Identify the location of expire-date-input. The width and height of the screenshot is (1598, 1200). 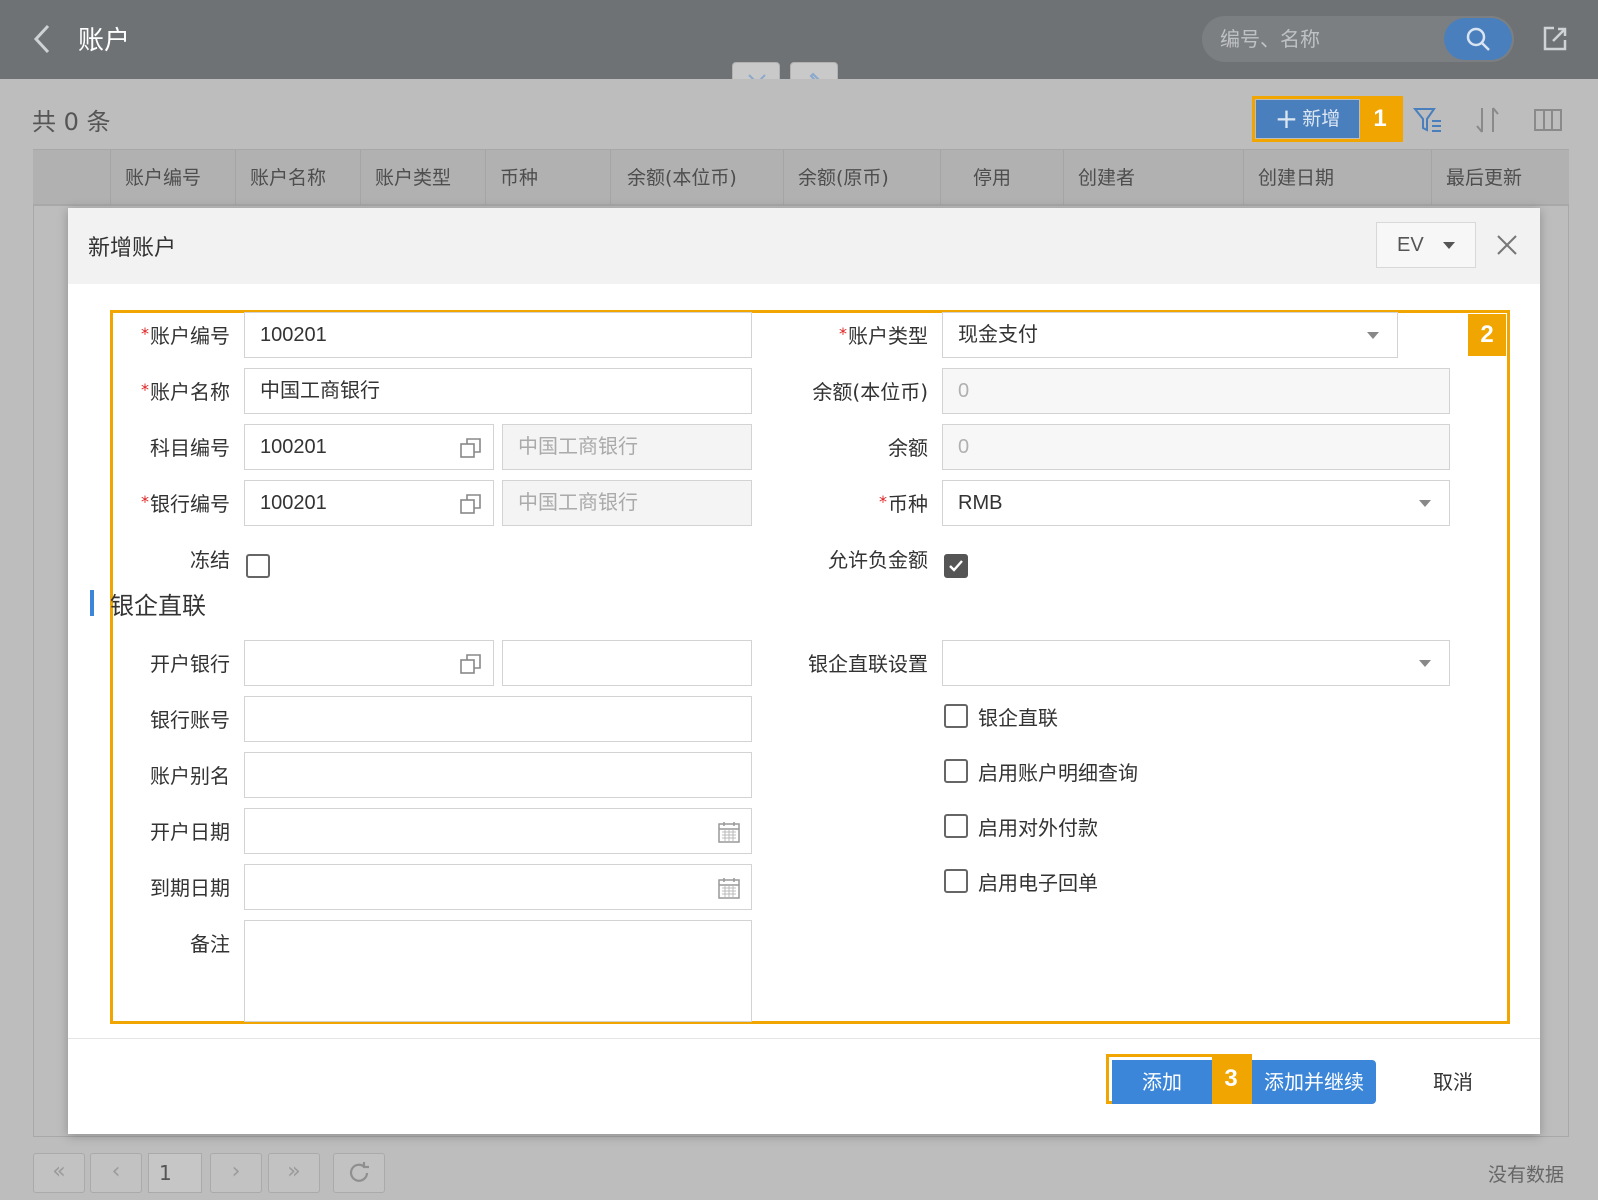
(498, 887).